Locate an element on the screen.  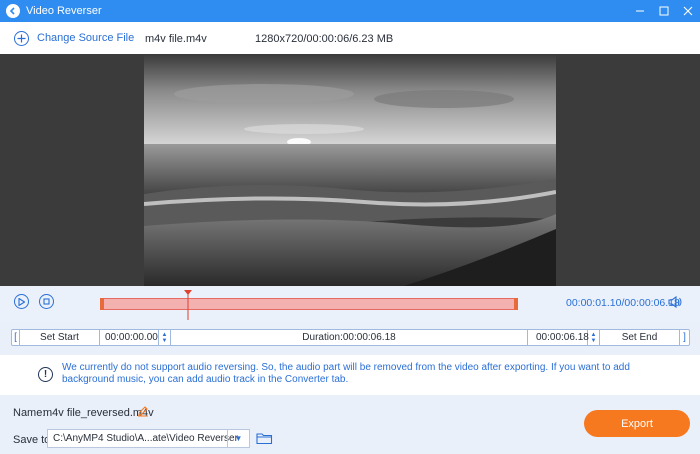
add-icon is located at coordinates (21, 38).